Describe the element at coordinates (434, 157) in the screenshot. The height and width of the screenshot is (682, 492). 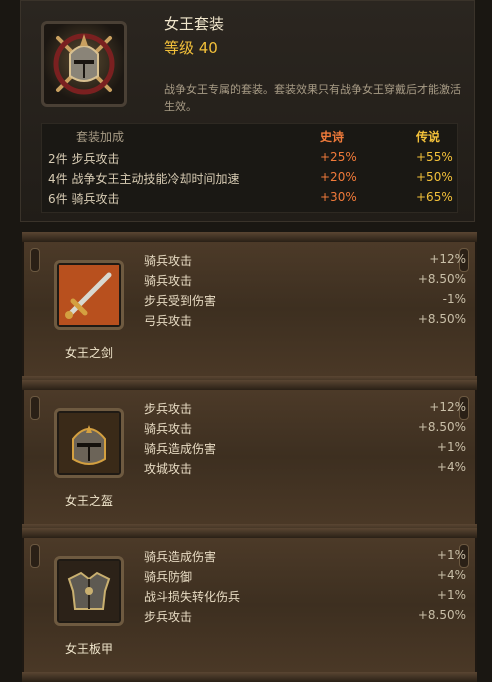
I see `bonus-legendary-value: +55%` at that location.